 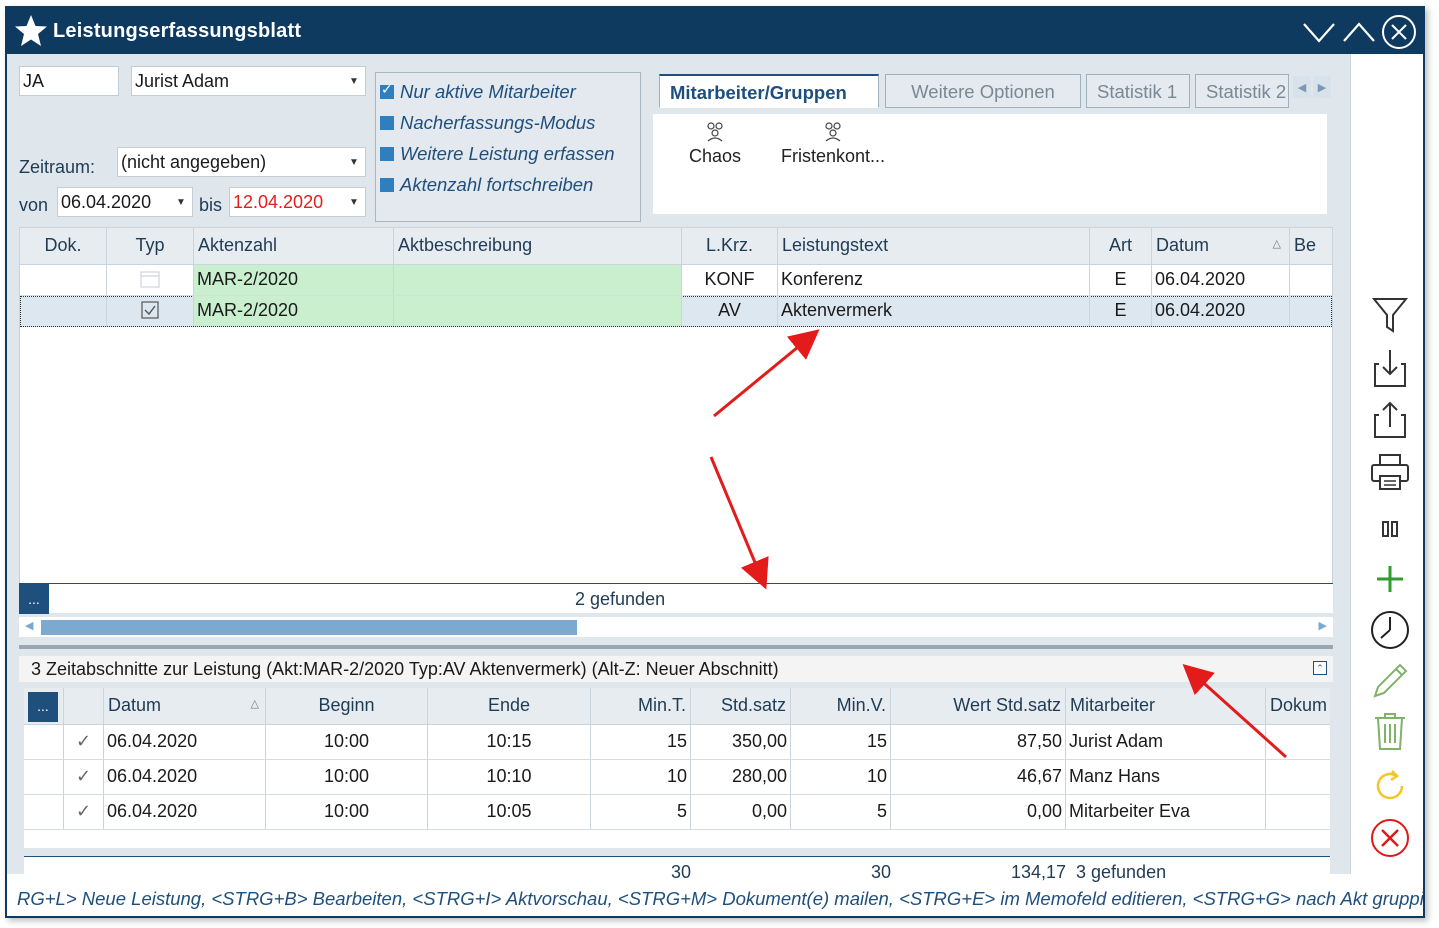 I want to click on col-stdsatz: Std.satz, so click(x=741, y=706).